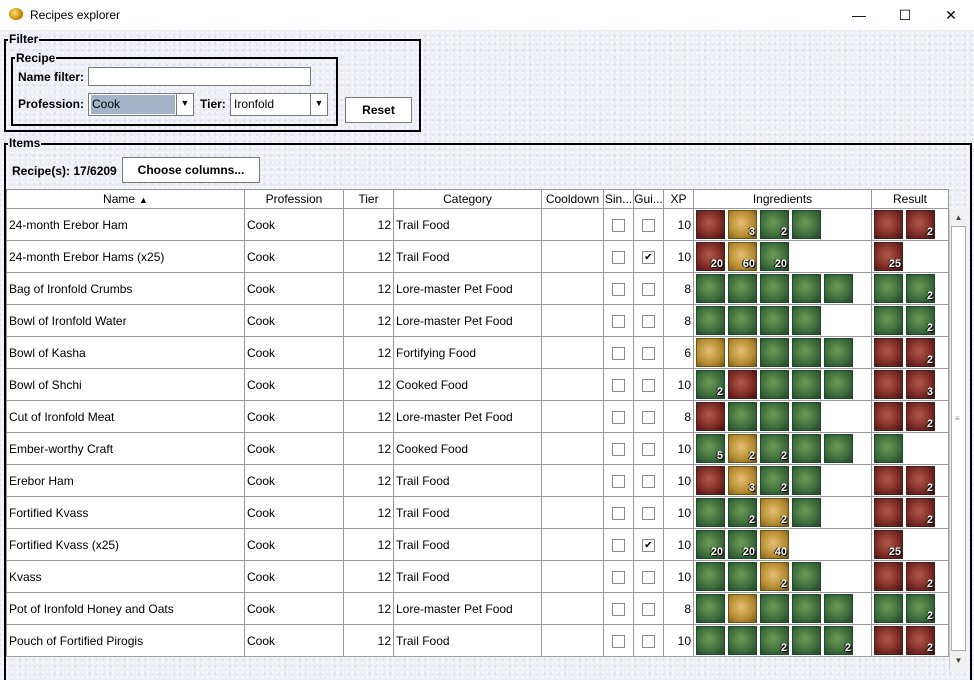 This screenshot has width=974, height=680. I want to click on item-icon: 60, so click(742, 256).